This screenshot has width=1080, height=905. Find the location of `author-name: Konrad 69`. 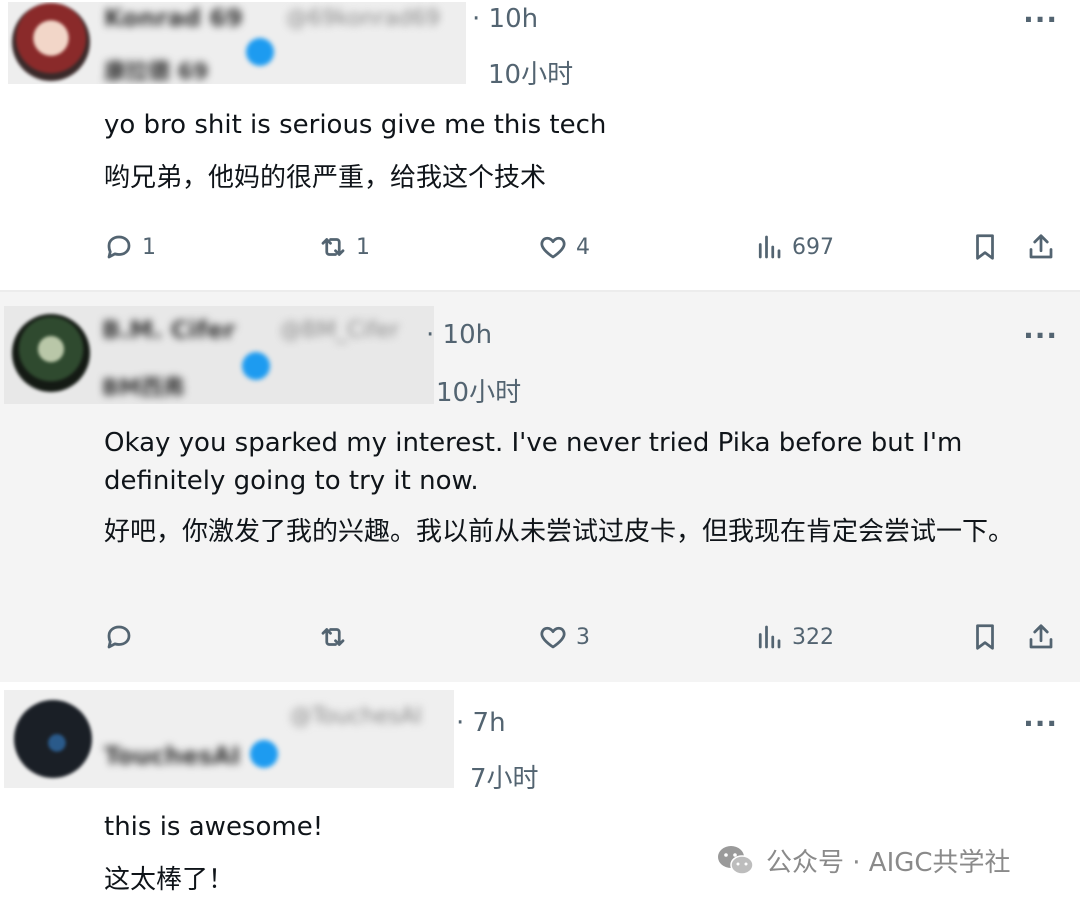

author-name: Konrad 69 is located at coordinates (173, 18).